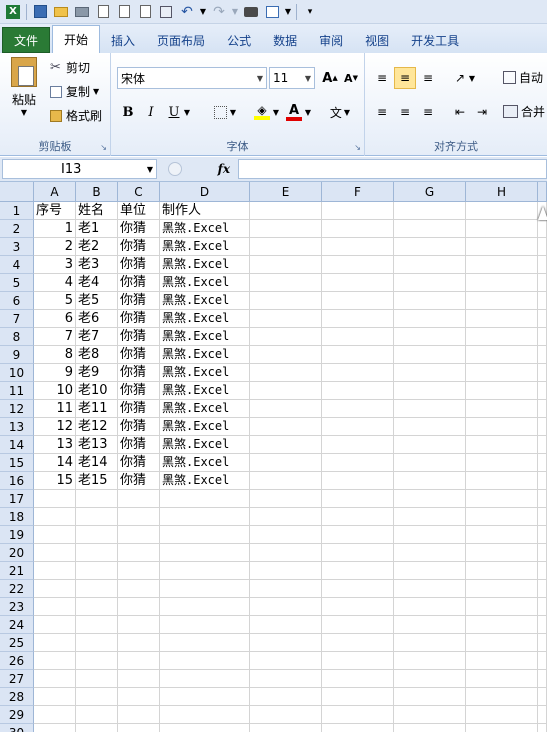 Image resolution: width=547 pixels, height=732 pixels. What do you see at coordinates (358, 283) in the screenshot?
I see `cell-f5` at bounding box center [358, 283].